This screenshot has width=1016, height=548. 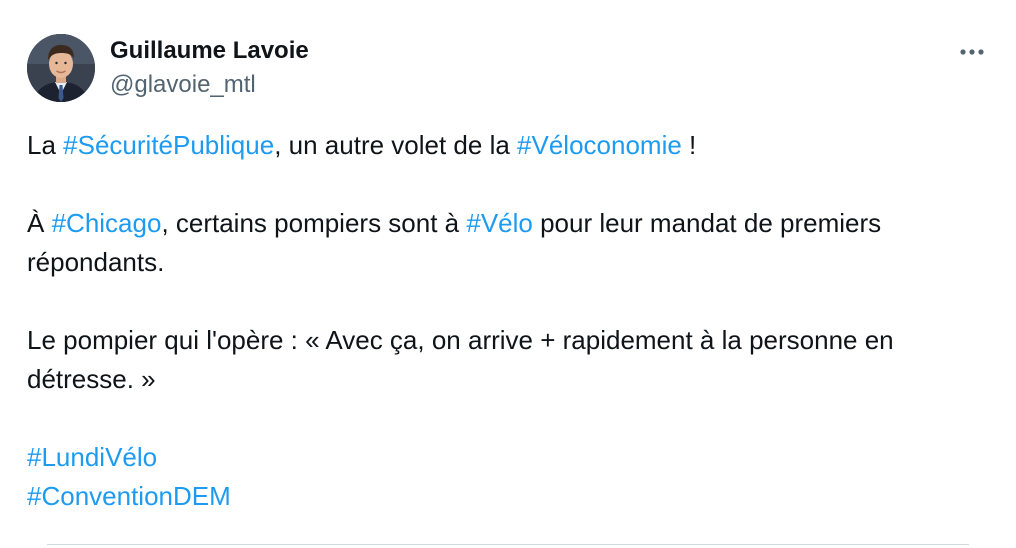 I want to click on hashtag-link-conventiondem: #ConventionDEM, so click(x=129, y=496).